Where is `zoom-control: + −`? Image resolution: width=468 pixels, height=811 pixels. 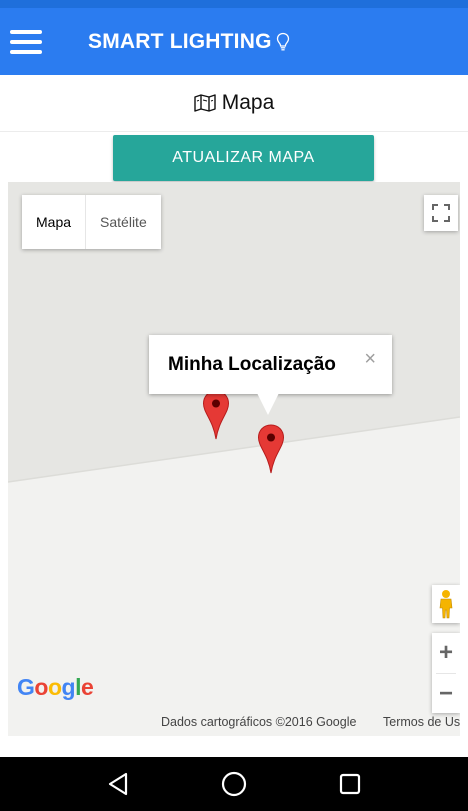
zoom-control: + − is located at coordinates (446, 673).